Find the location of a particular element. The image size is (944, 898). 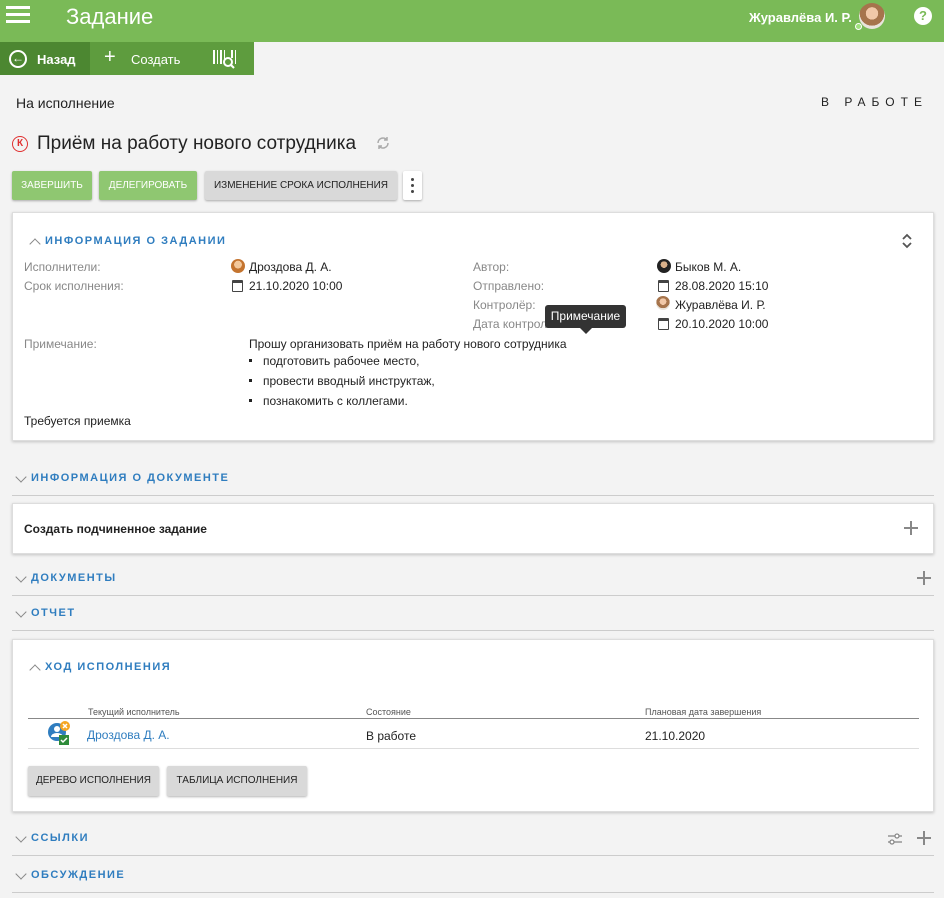

filter-settings-icon is located at coordinates (895, 839).